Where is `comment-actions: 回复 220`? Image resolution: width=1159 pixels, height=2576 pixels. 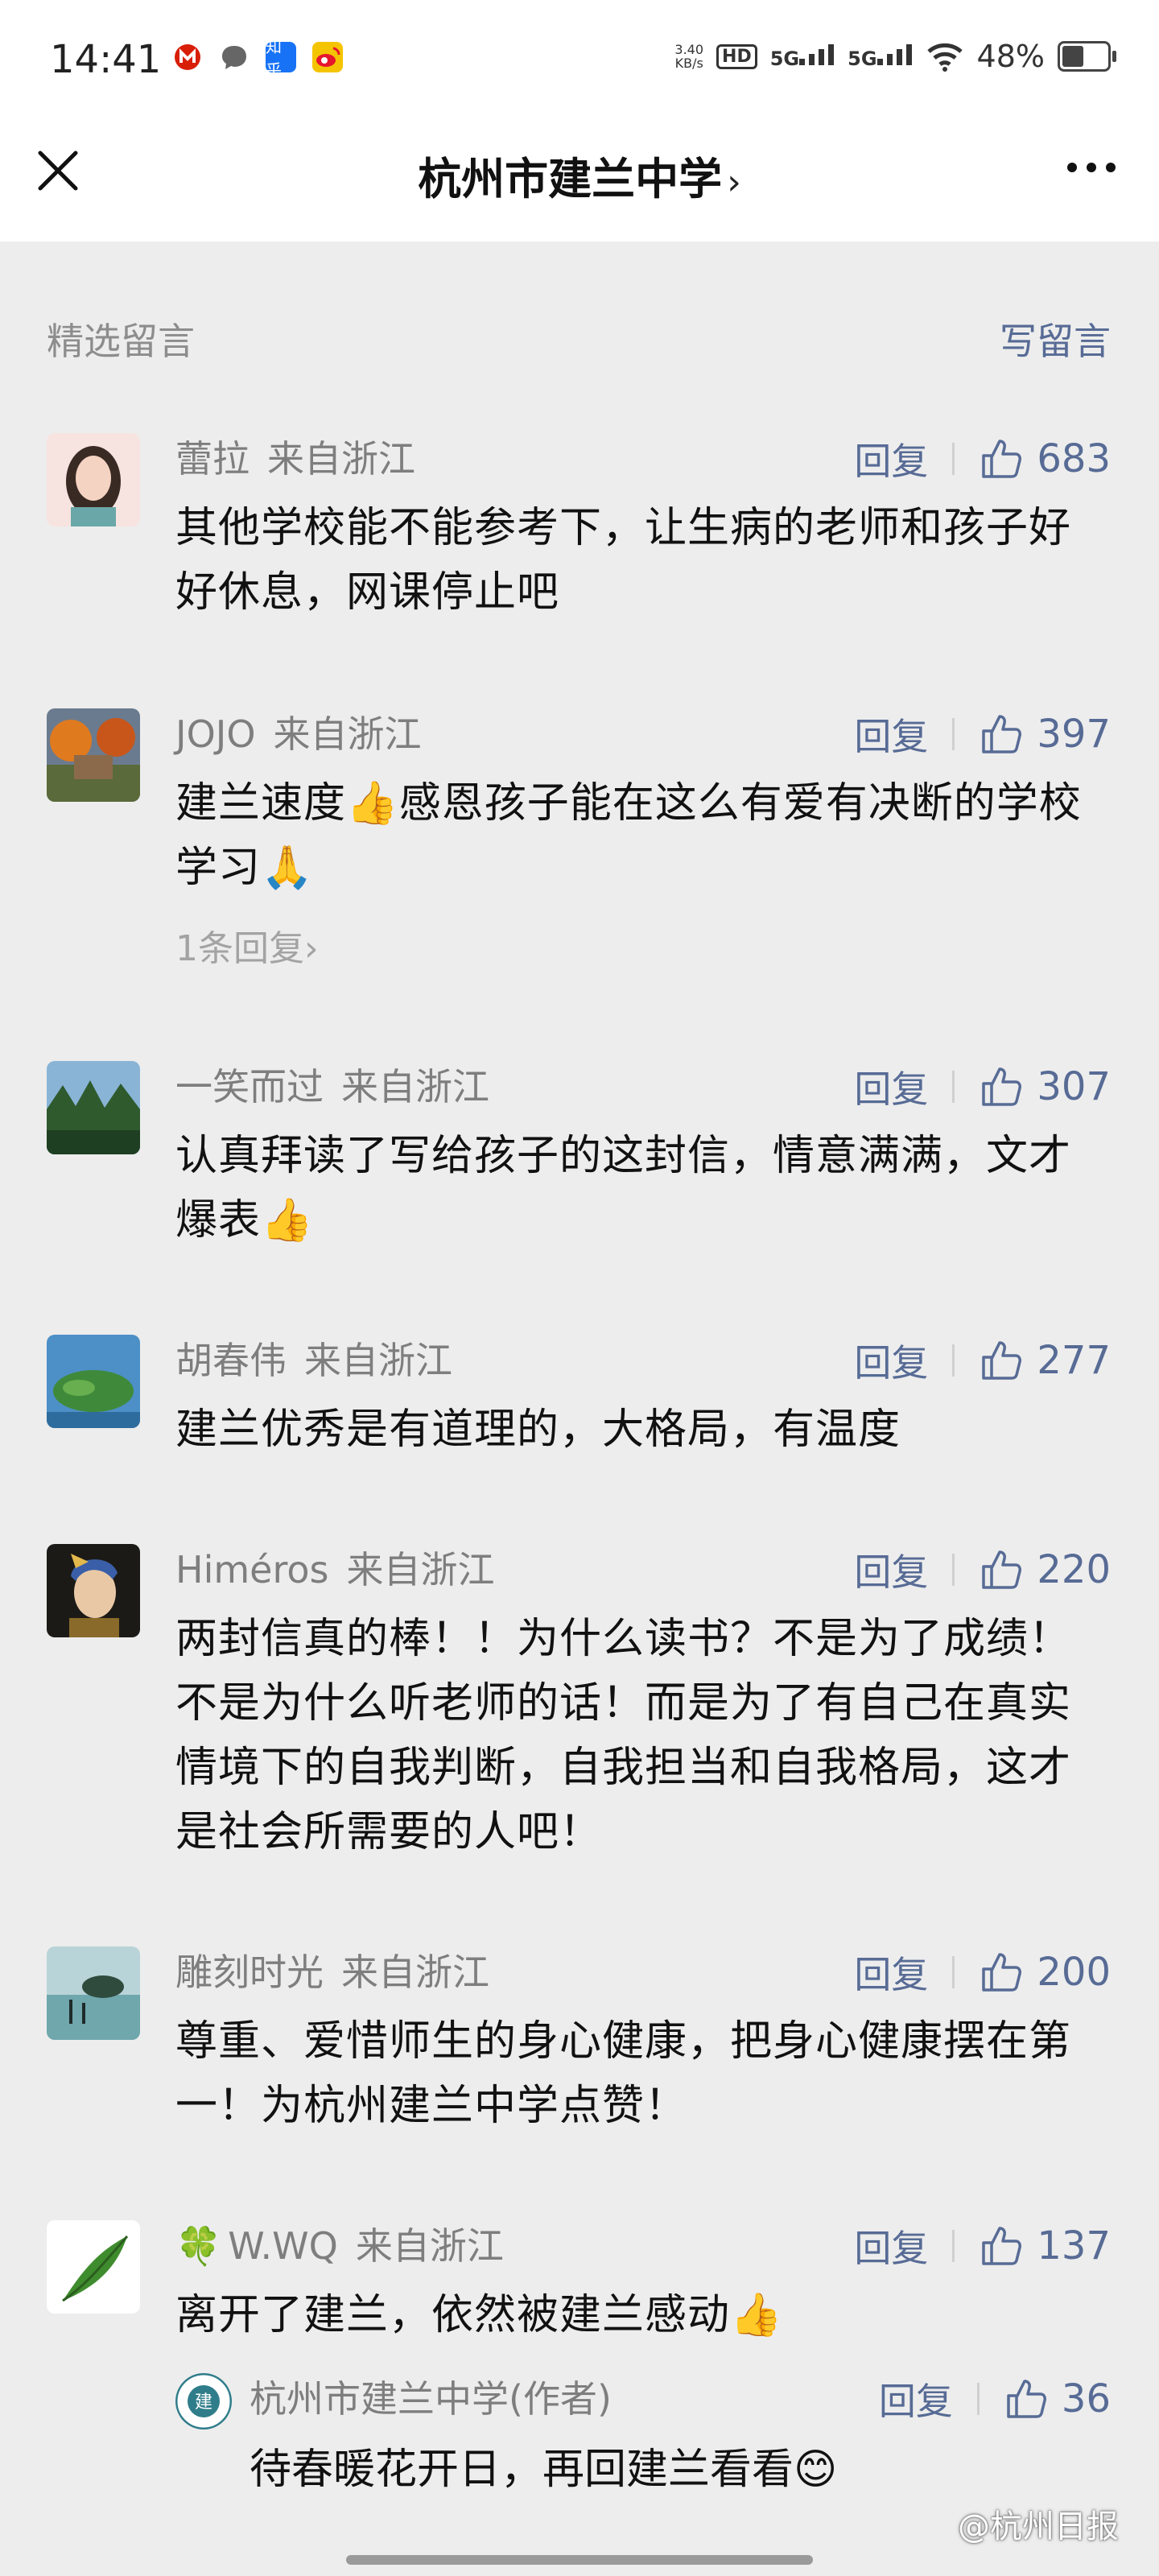
comment-actions: 回复 220 is located at coordinates (982, 1570).